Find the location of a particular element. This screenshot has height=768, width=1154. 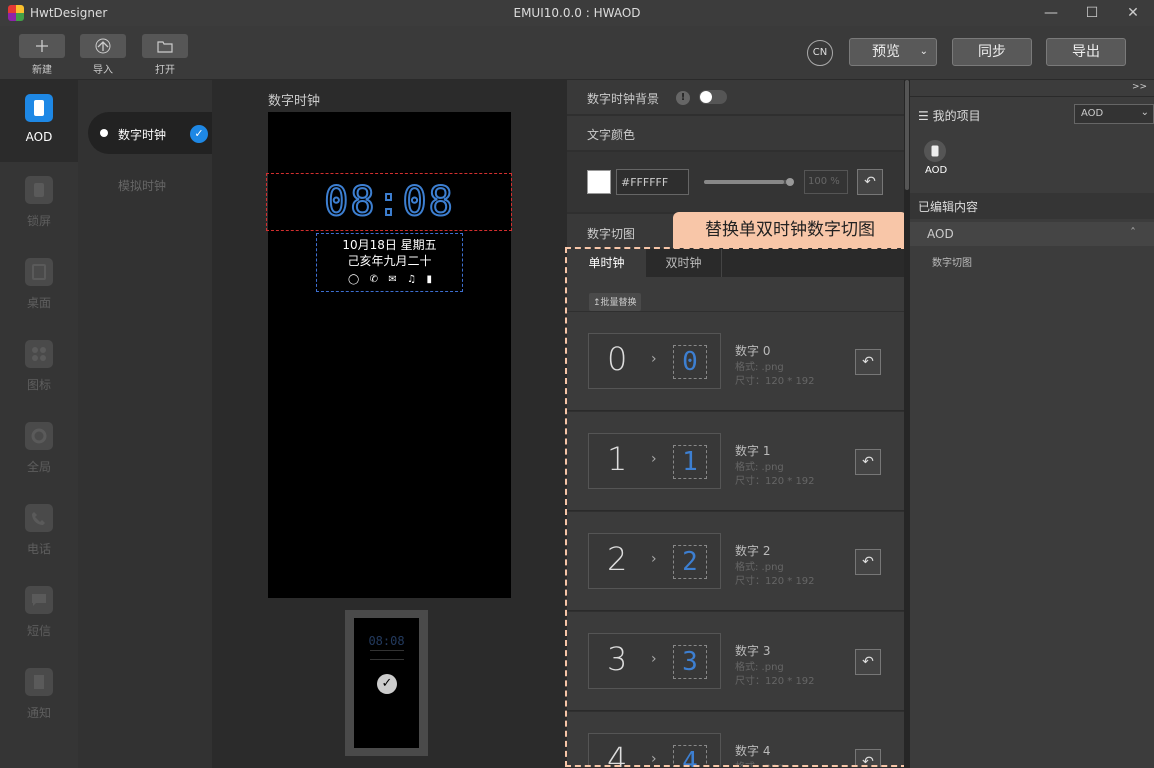

message-icon: ◯ is located at coordinates (354, 279).